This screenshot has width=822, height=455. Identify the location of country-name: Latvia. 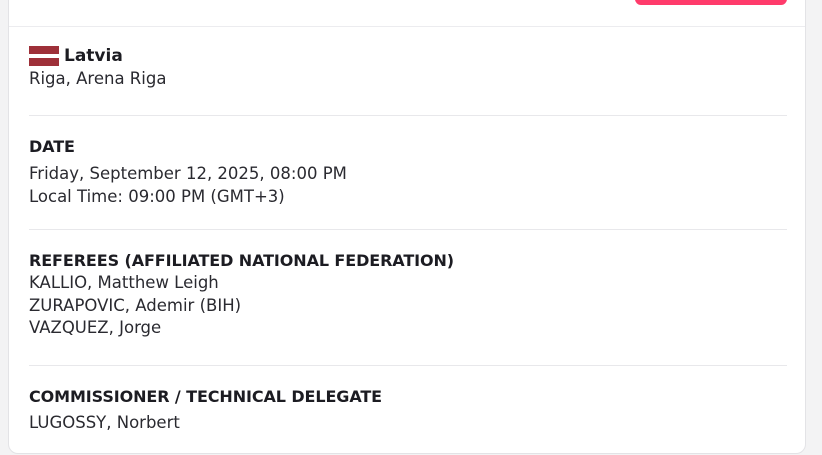
(93, 56).